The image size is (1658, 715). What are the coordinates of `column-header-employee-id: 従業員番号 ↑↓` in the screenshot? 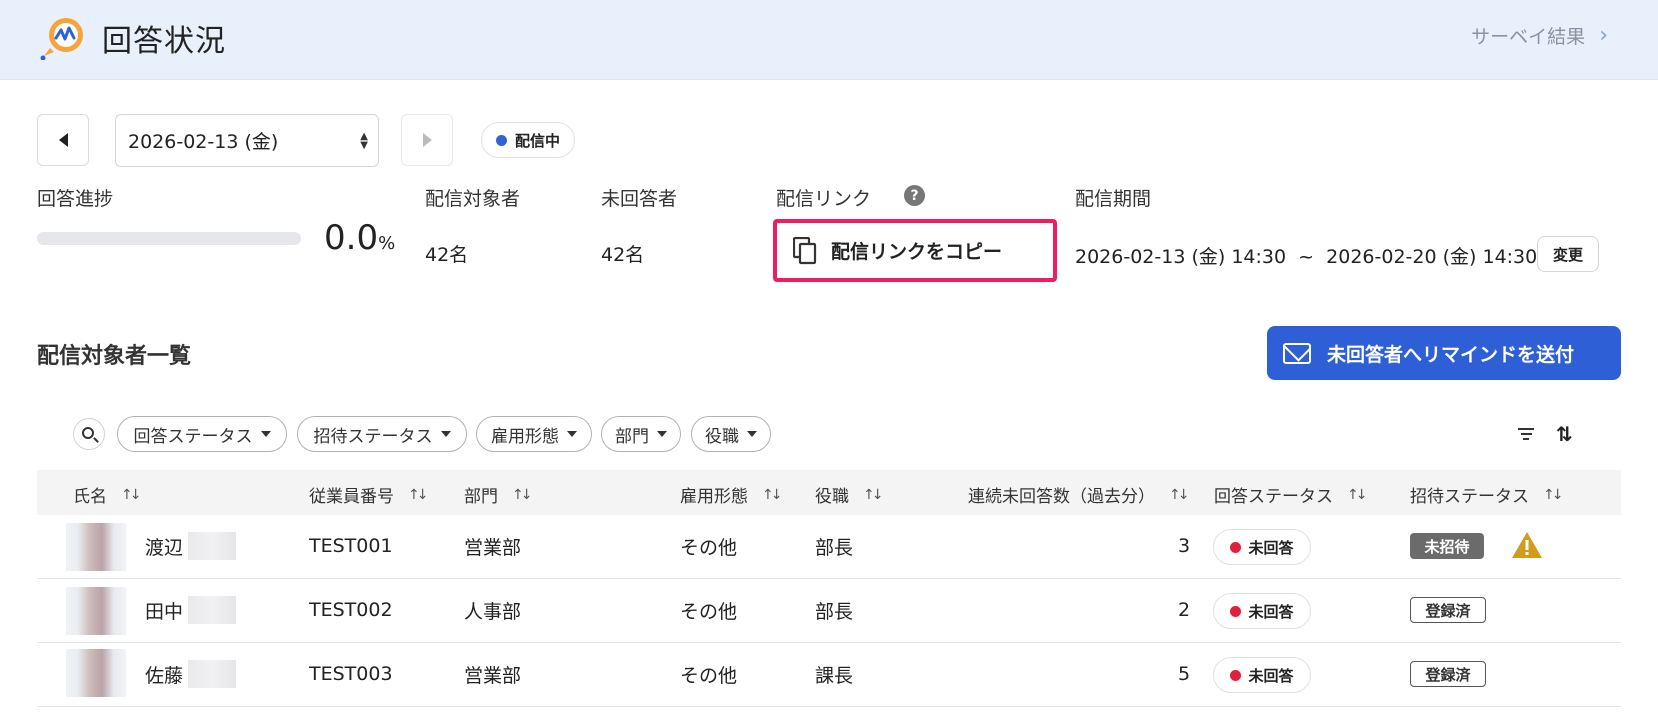 It's located at (369, 495).